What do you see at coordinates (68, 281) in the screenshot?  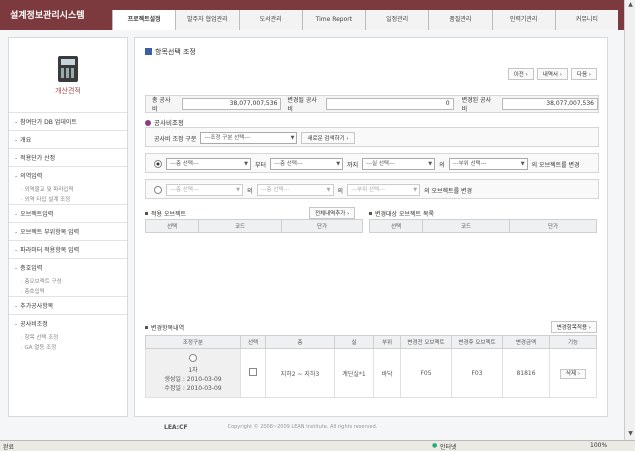 I see `sidebar-subitem: · 층오브젝트 구성` at bounding box center [68, 281].